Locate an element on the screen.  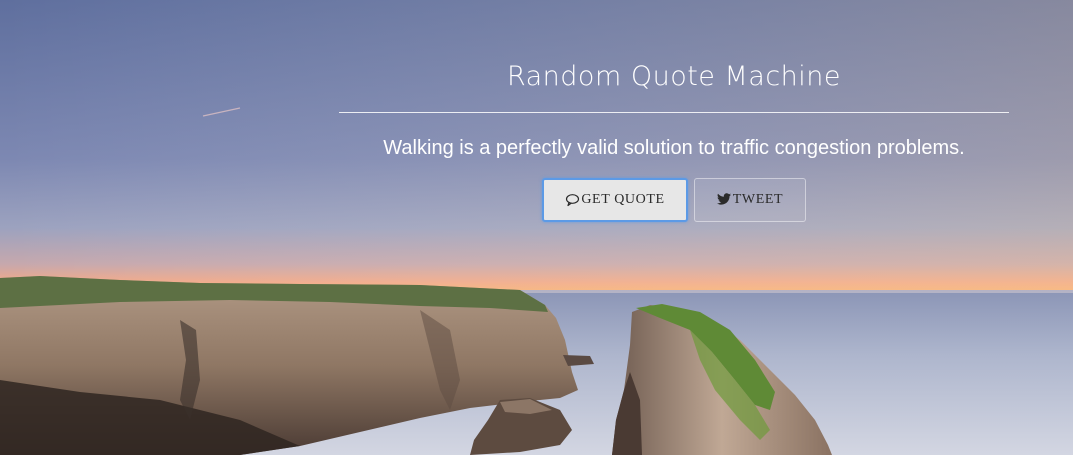
page-title: Random Quote Machine is located at coordinates (674, 76).